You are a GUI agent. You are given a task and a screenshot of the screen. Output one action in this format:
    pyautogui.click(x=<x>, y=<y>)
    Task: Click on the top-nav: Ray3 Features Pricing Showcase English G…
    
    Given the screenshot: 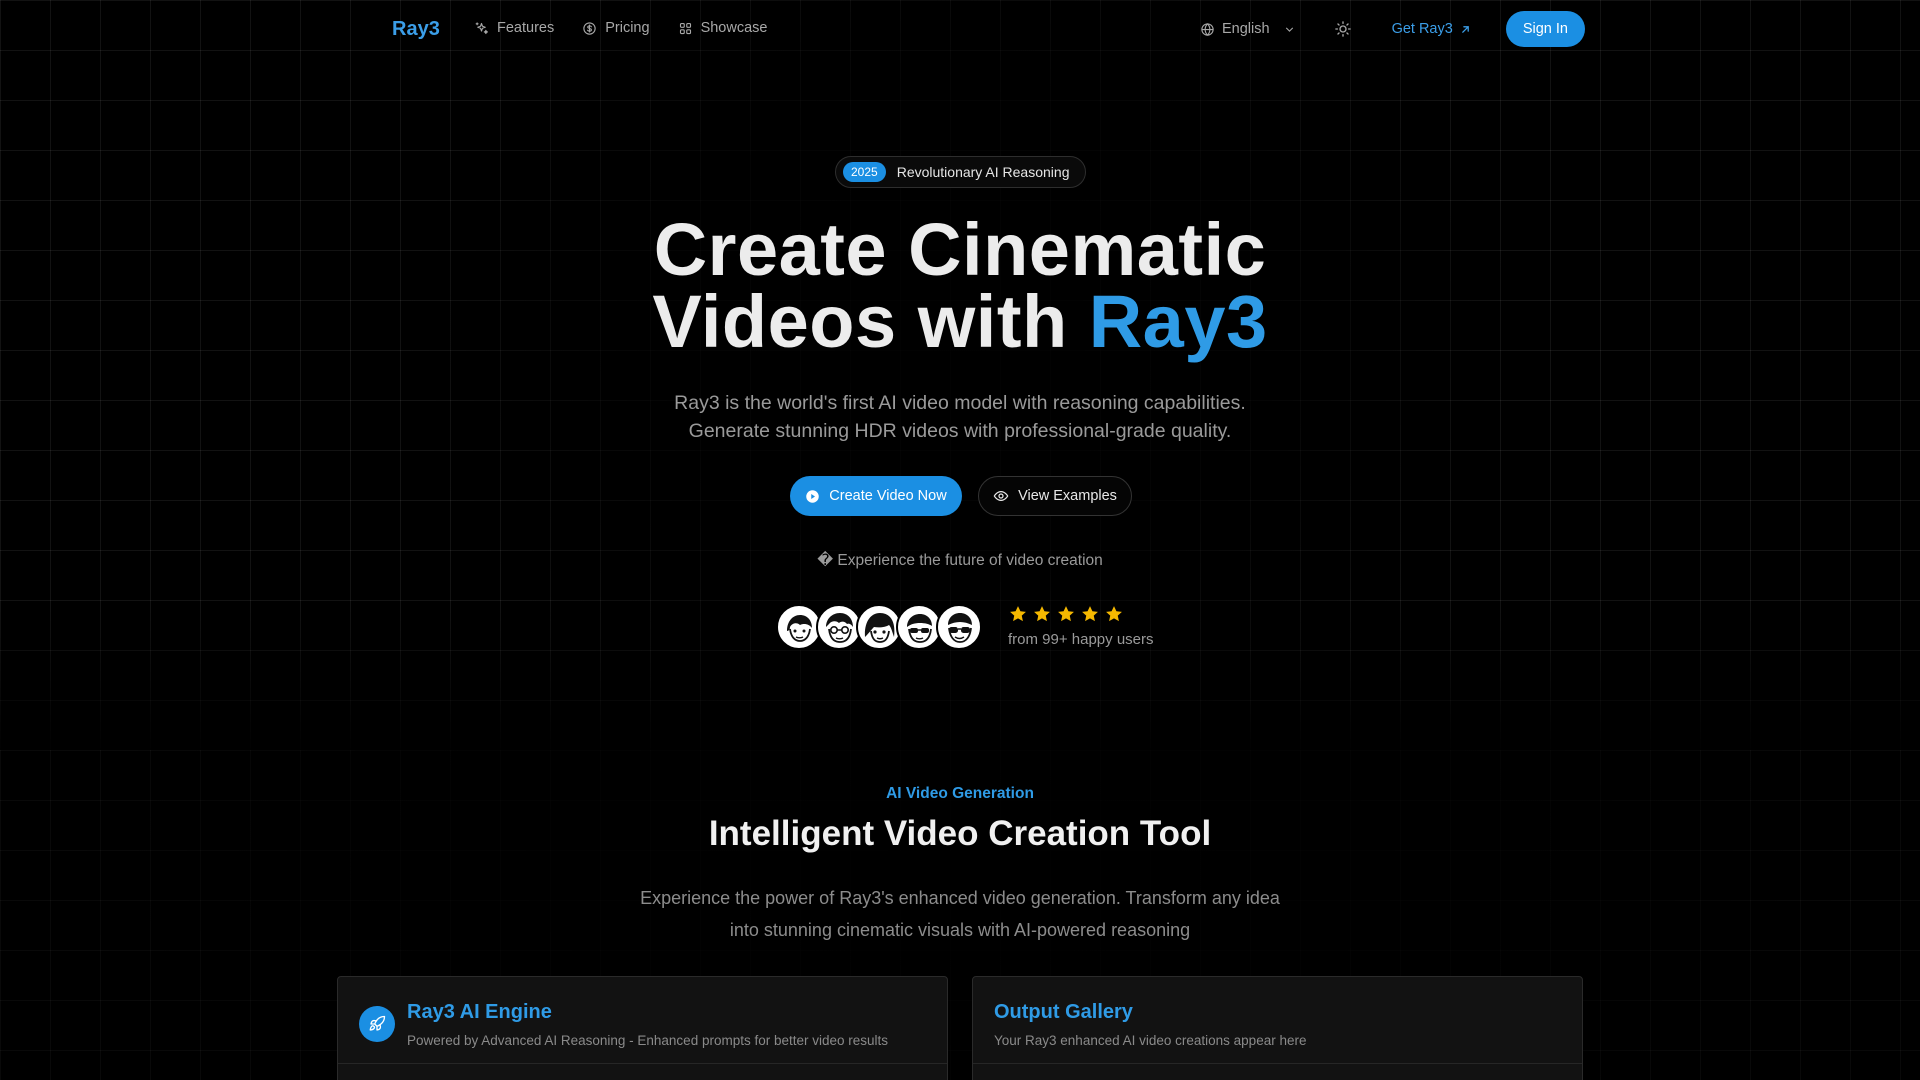 What is the action you would take?
    pyautogui.click(x=960, y=30)
    